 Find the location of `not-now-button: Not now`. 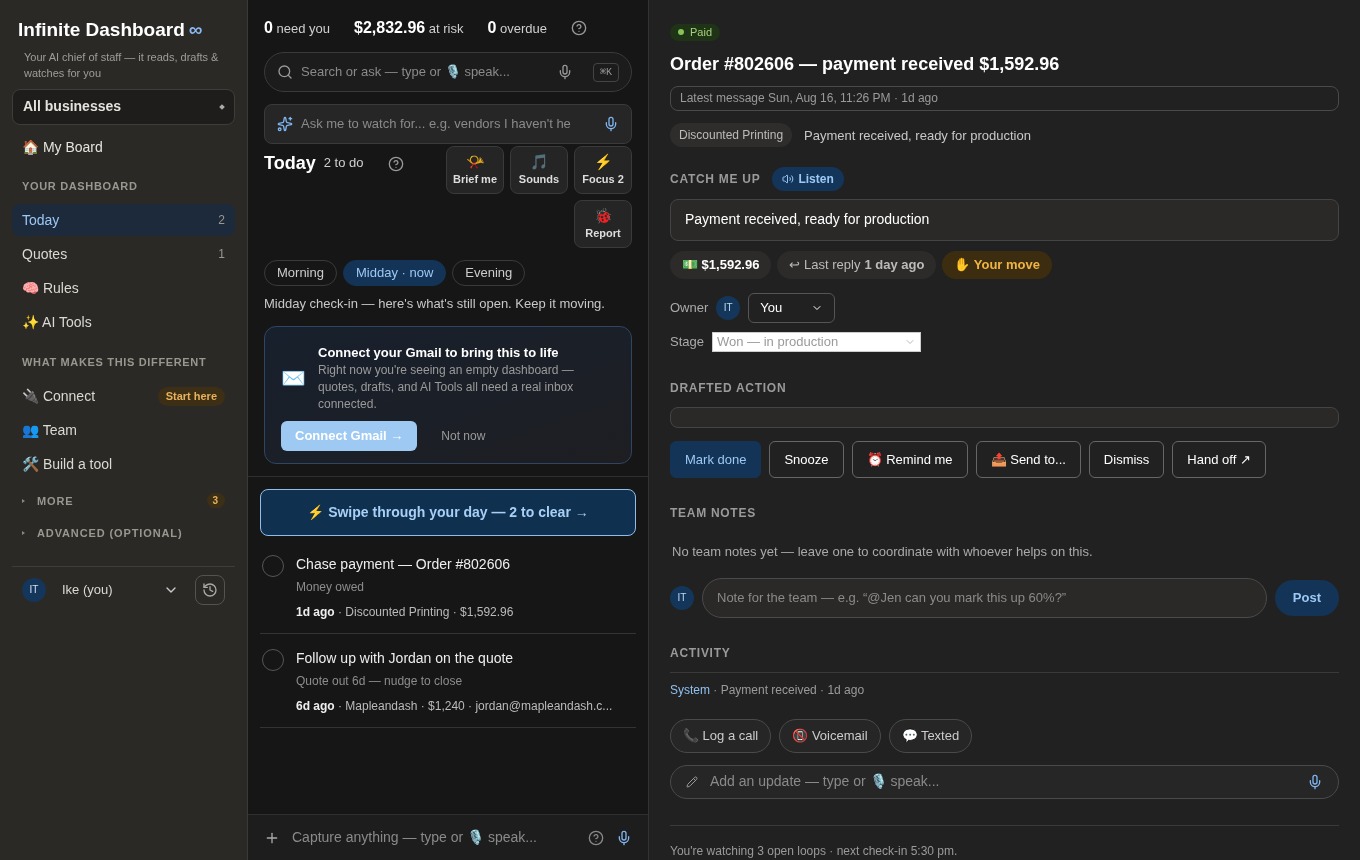

not-now-button: Not now is located at coordinates (463, 436).